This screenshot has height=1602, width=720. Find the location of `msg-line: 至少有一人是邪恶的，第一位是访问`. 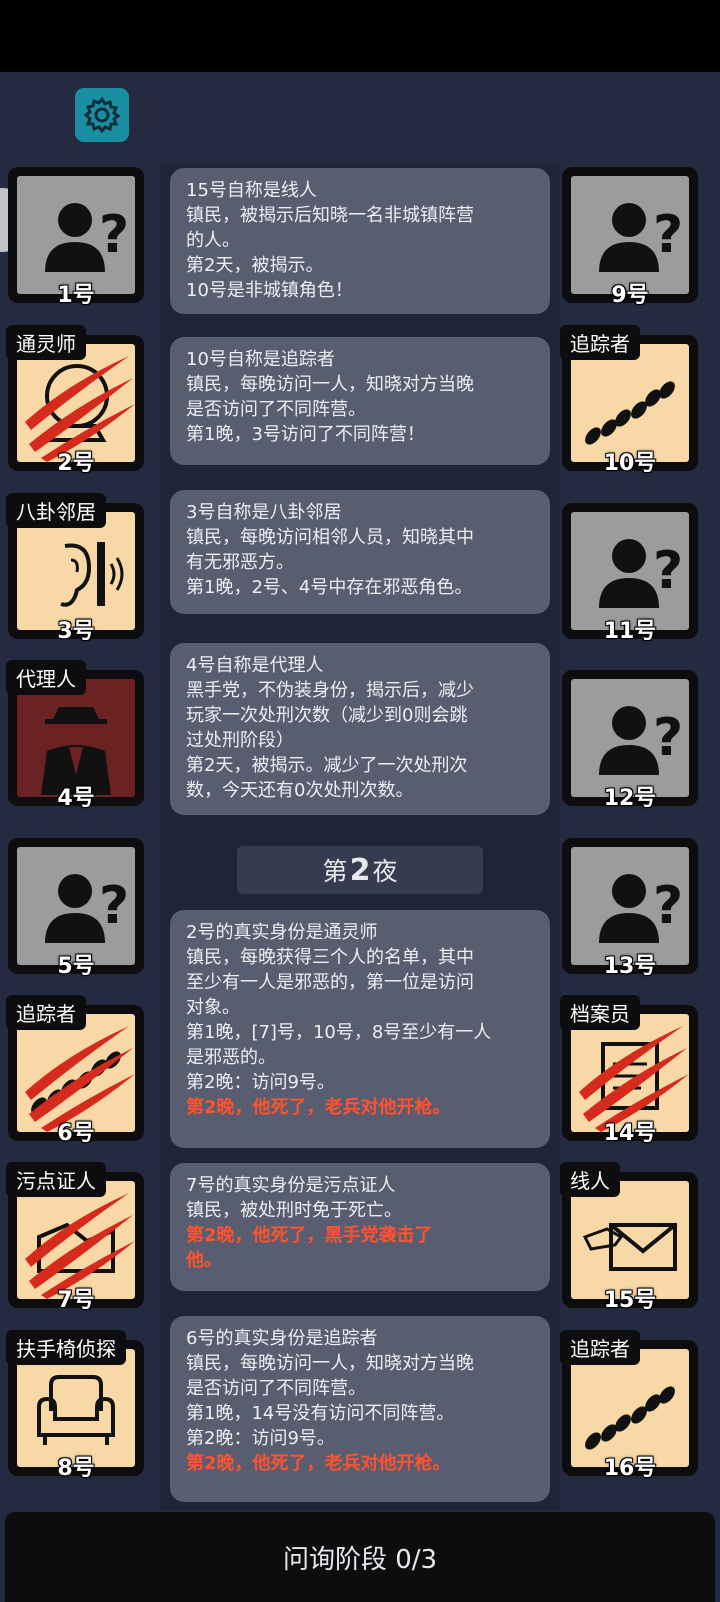

msg-line: 至少有一人是邪恶的，第一位是访问 is located at coordinates (330, 982).